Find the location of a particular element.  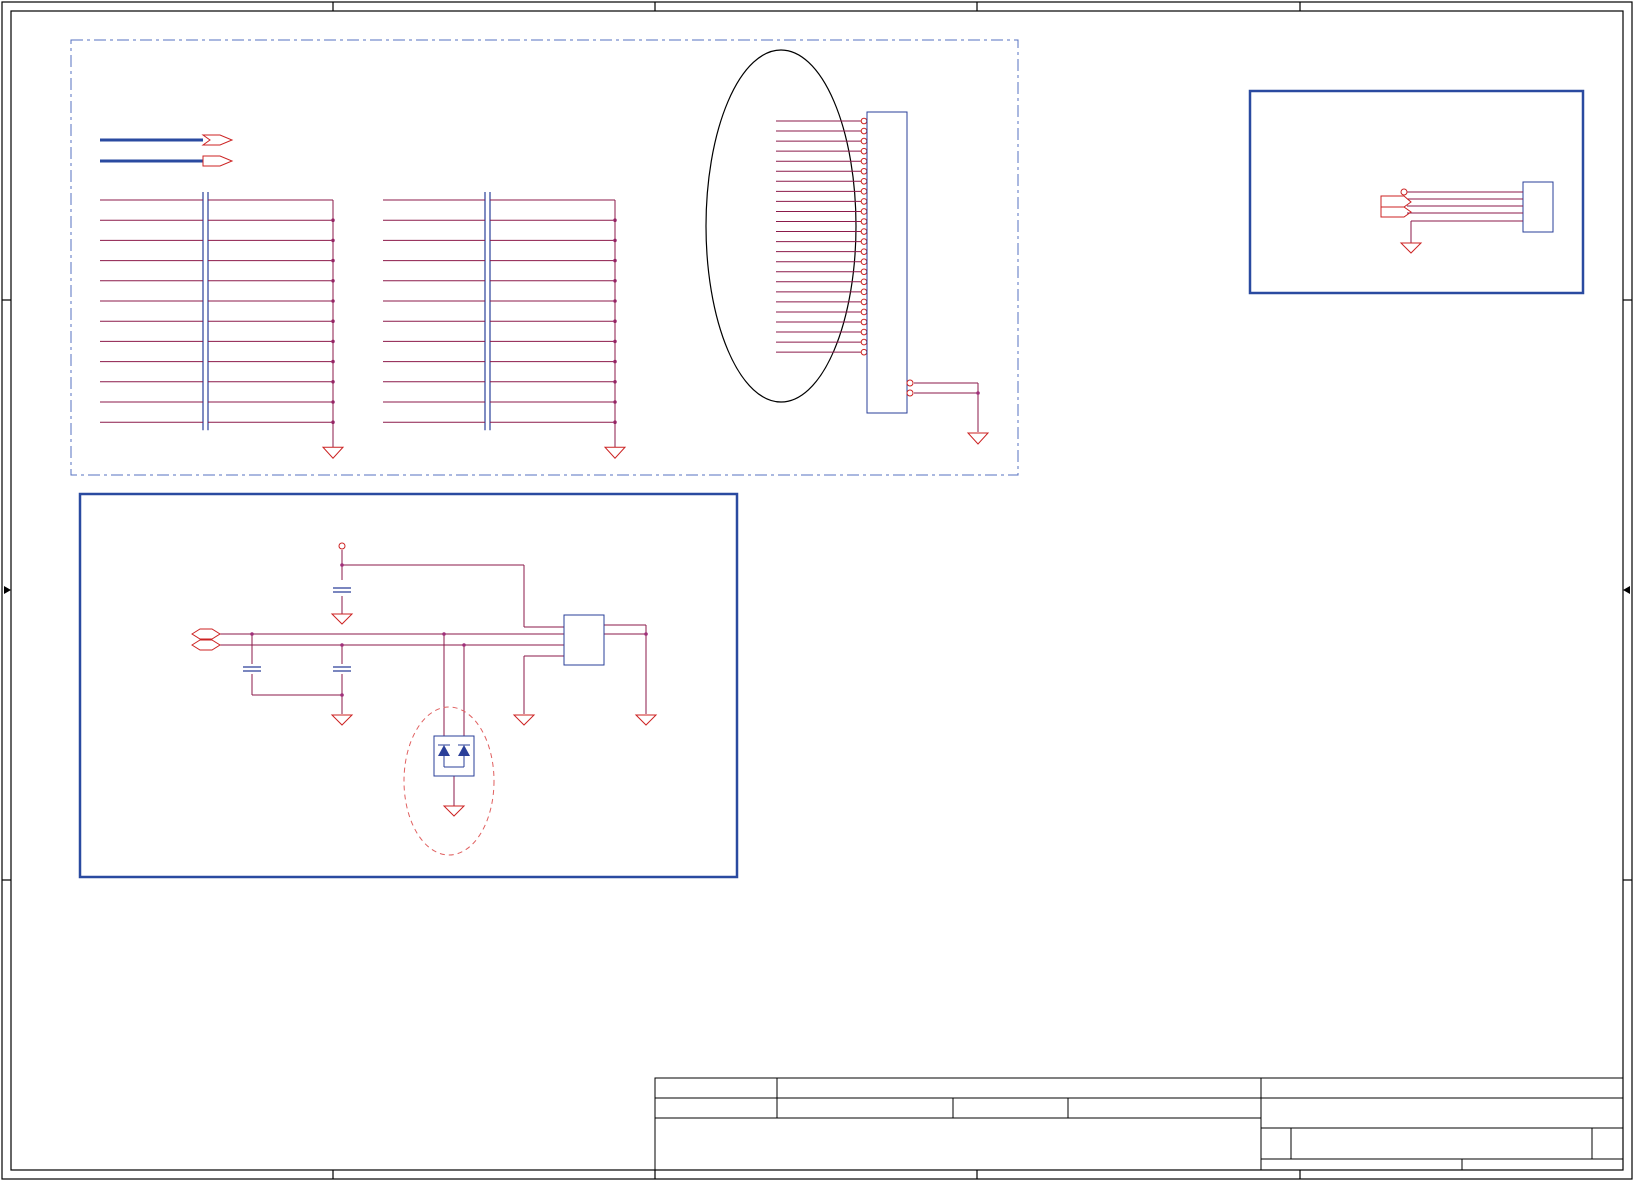

center-arrow-right is located at coordinates (1626, 590).